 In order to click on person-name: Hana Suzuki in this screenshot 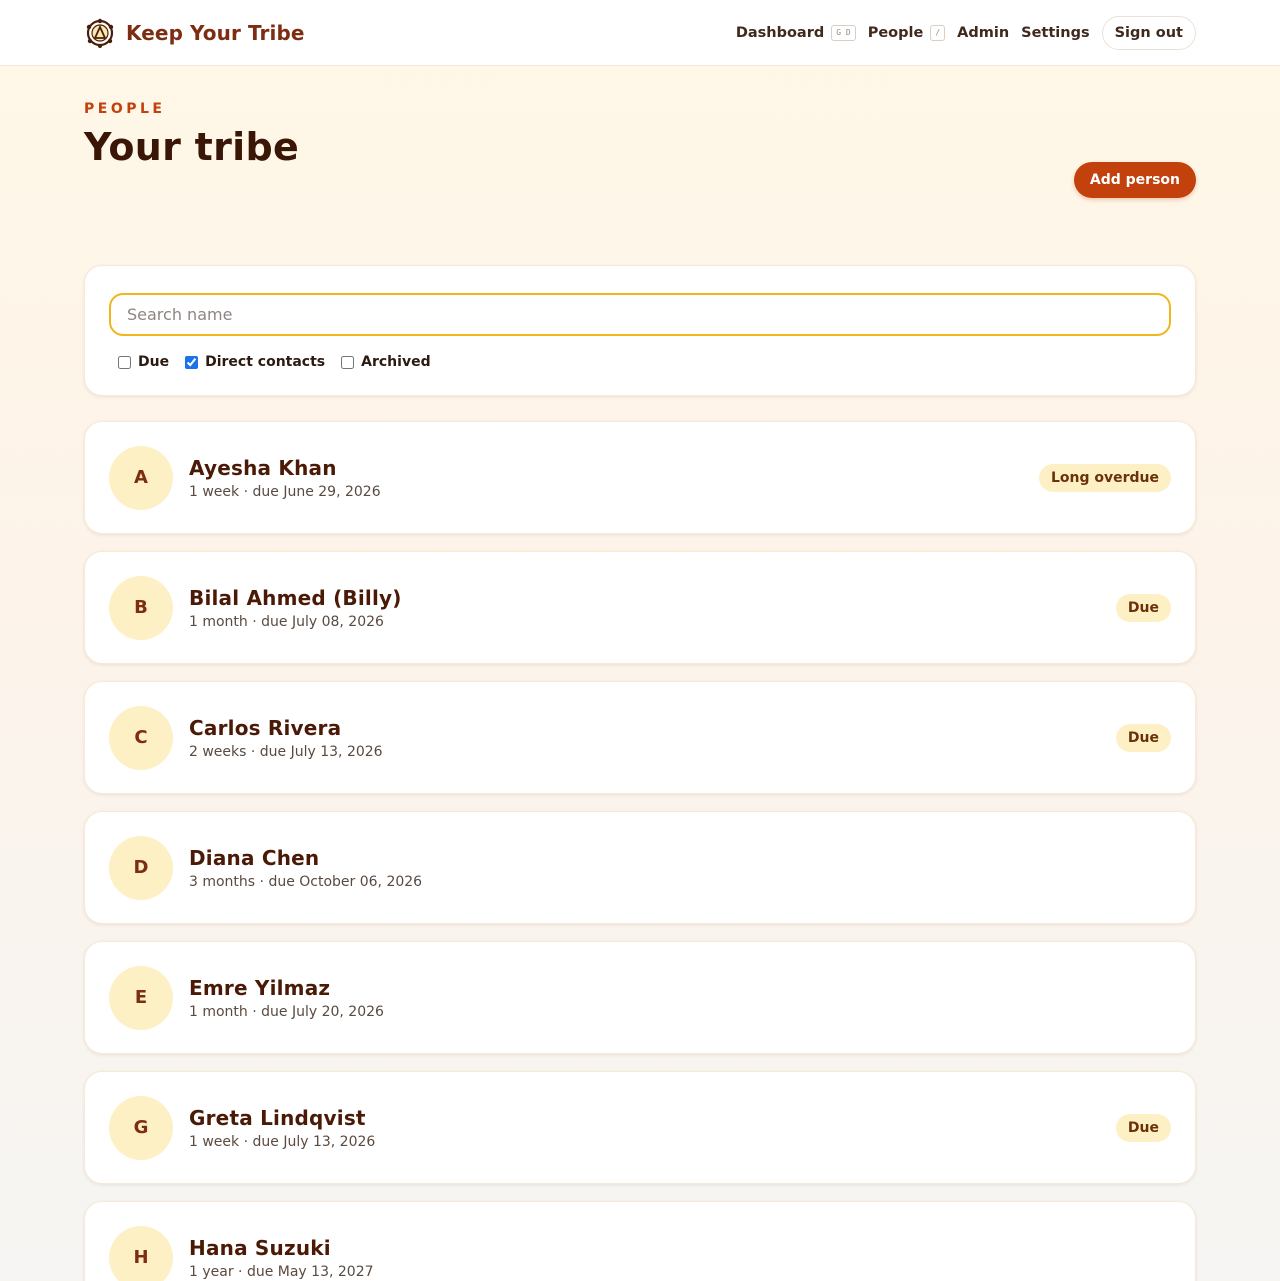, I will do `click(260, 1247)`.